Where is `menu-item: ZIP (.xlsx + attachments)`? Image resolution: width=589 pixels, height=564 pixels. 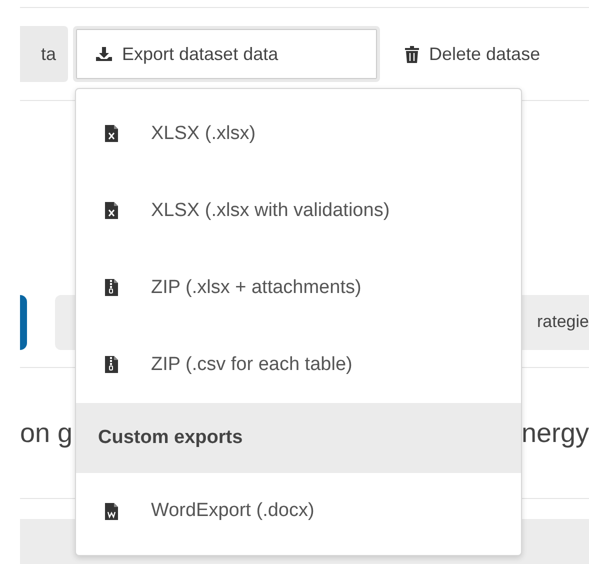 menu-item: ZIP (.xlsx + attachments) is located at coordinates (298, 287).